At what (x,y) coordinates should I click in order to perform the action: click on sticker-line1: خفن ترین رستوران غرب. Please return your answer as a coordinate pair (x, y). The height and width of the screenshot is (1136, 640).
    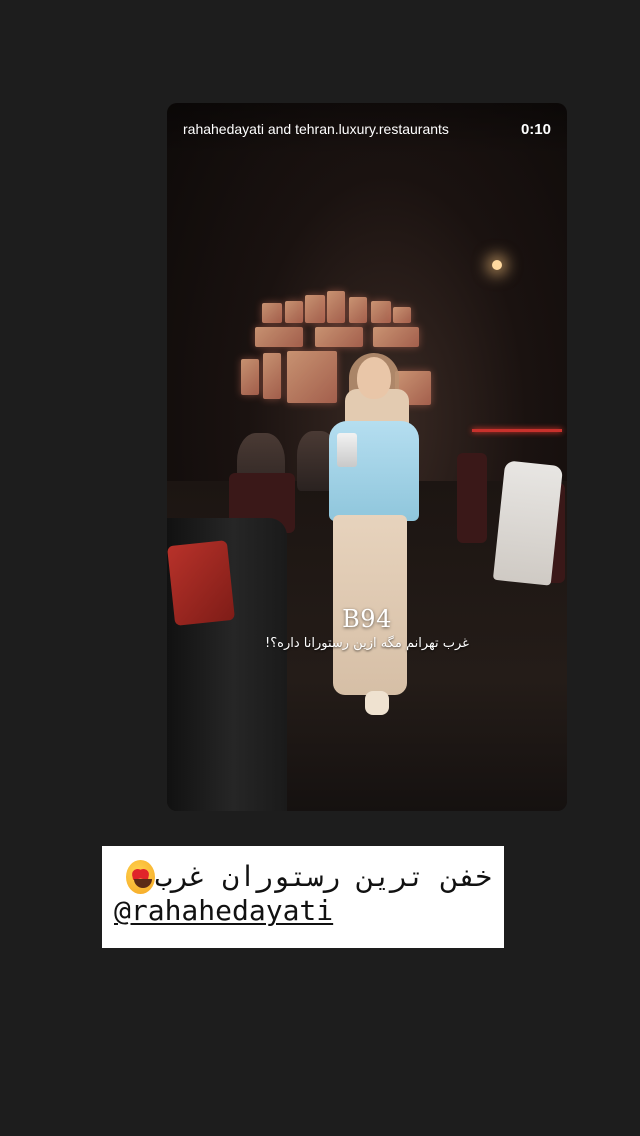
    Looking at the image, I should click on (303, 877).